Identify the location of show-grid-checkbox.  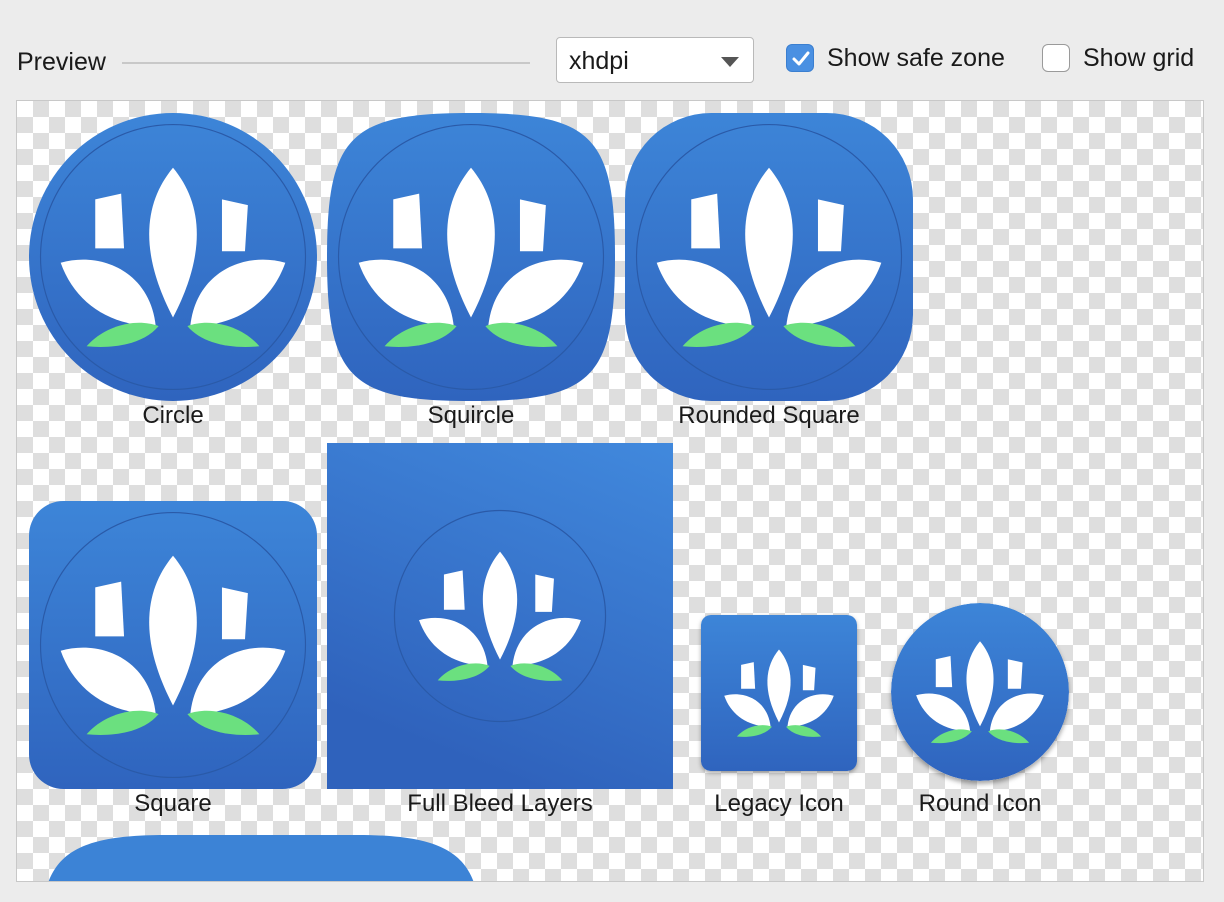
(1056, 58).